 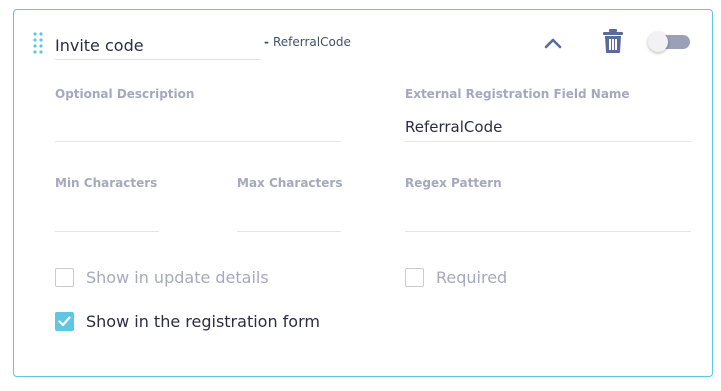 What do you see at coordinates (203, 321) in the screenshot?
I see `show-in-registration-form-label: Show in the registration form` at bounding box center [203, 321].